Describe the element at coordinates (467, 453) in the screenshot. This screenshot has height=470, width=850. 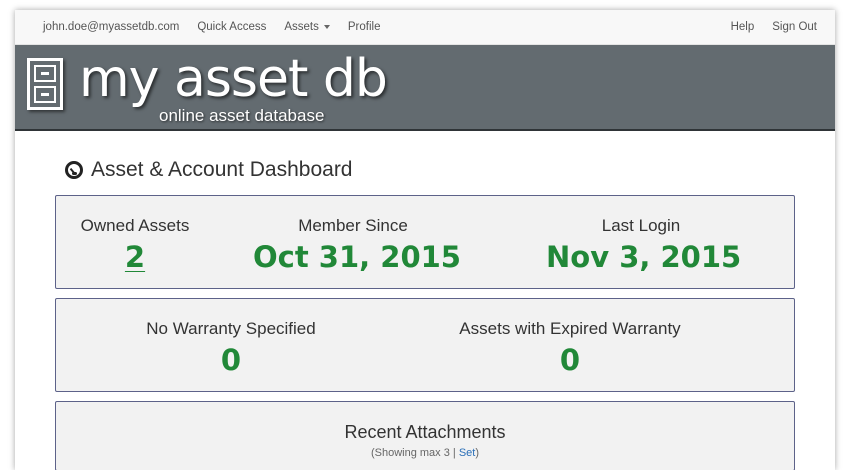
I see `set-max-link: Set` at that location.